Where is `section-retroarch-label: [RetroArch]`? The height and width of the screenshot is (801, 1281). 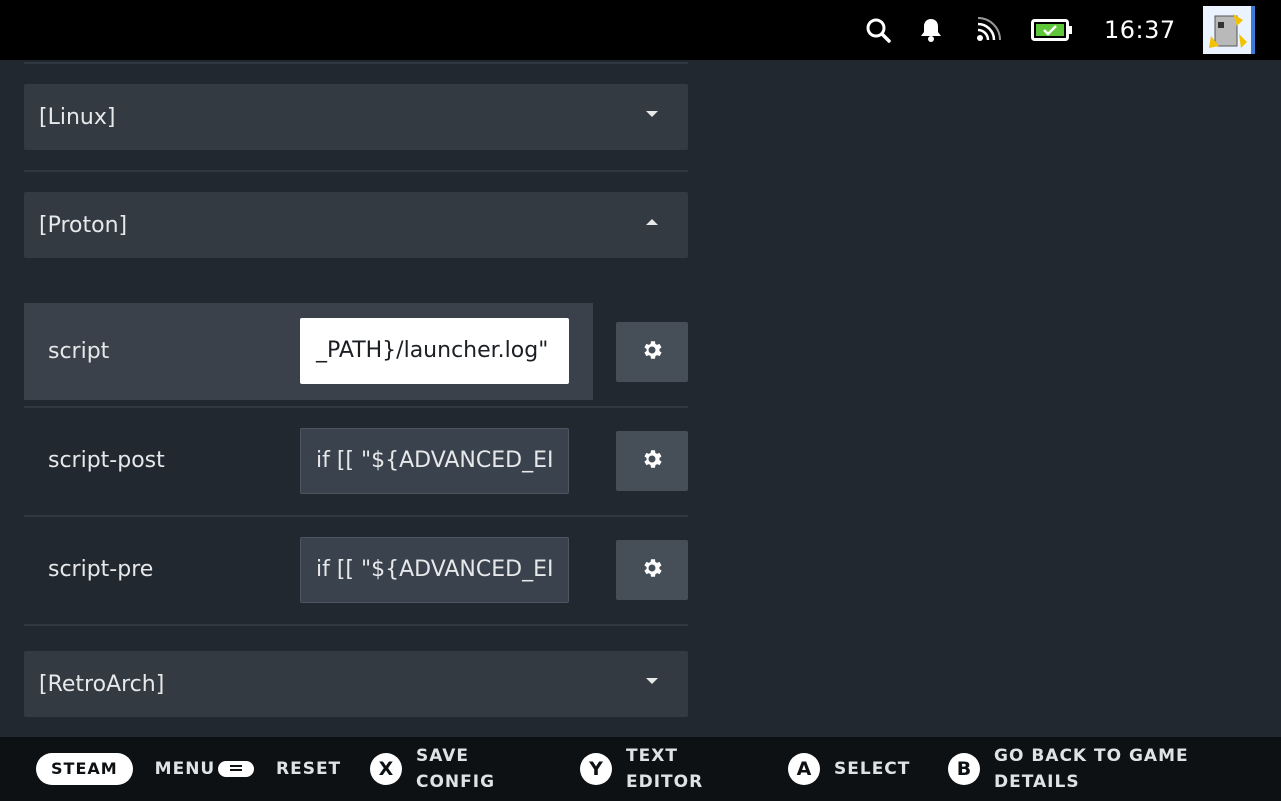
section-retroarch-label: [RetroArch] is located at coordinates (102, 684).